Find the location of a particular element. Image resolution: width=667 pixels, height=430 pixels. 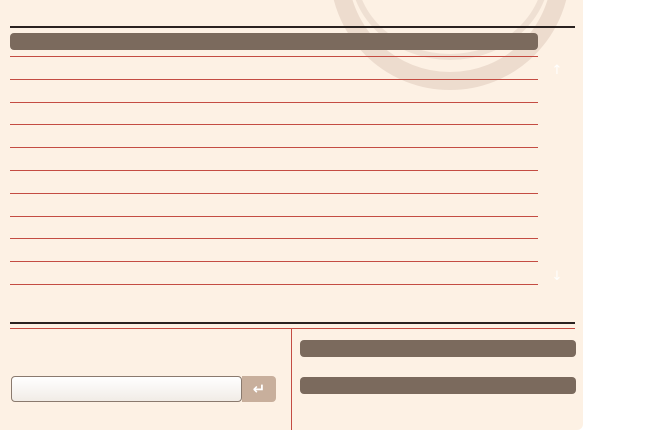

vertical-divider is located at coordinates (291, 379).